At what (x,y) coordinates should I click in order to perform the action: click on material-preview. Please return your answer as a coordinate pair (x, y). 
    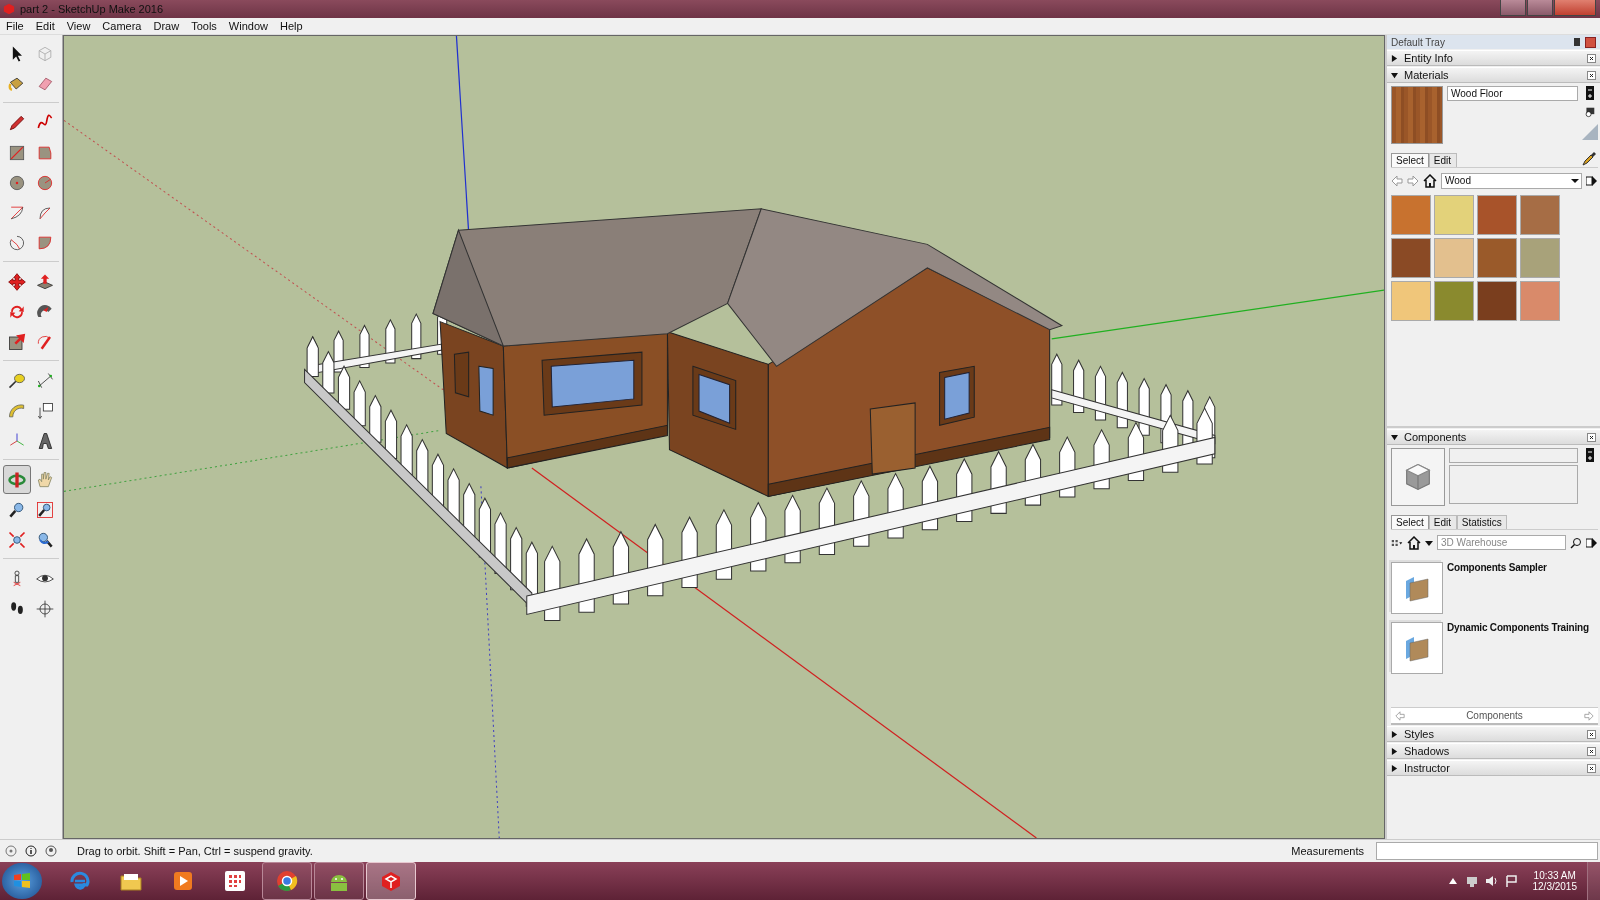
    Looking at the image, I should click on (1417, 115).